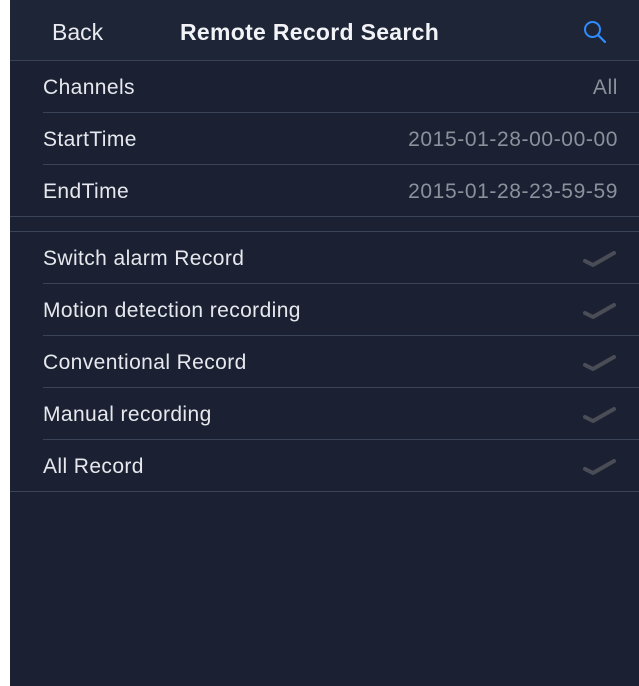 This screenshot has height=686, width=639. I want to click on record-type-label: Manual recording, so click(127, 414).